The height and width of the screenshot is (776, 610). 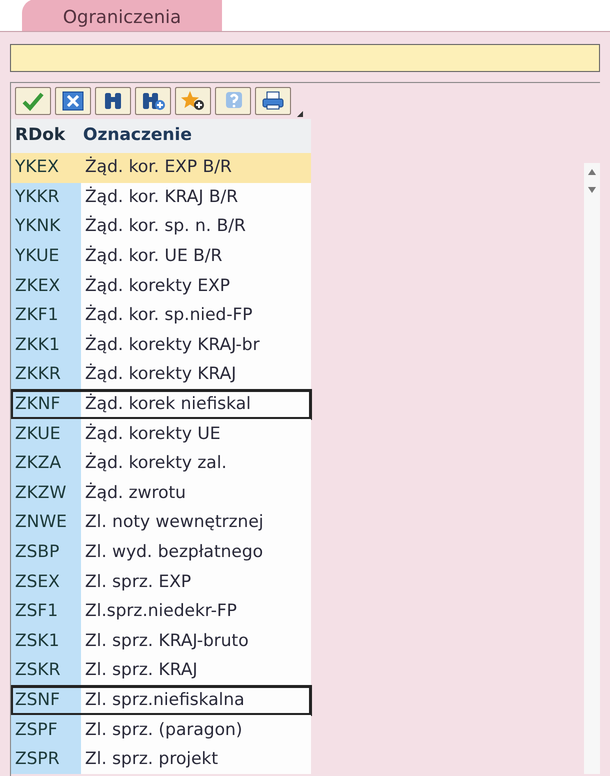 I want to click on table-row: ZSPR Zl. sprz. projekt, so click(x=161, y=759).